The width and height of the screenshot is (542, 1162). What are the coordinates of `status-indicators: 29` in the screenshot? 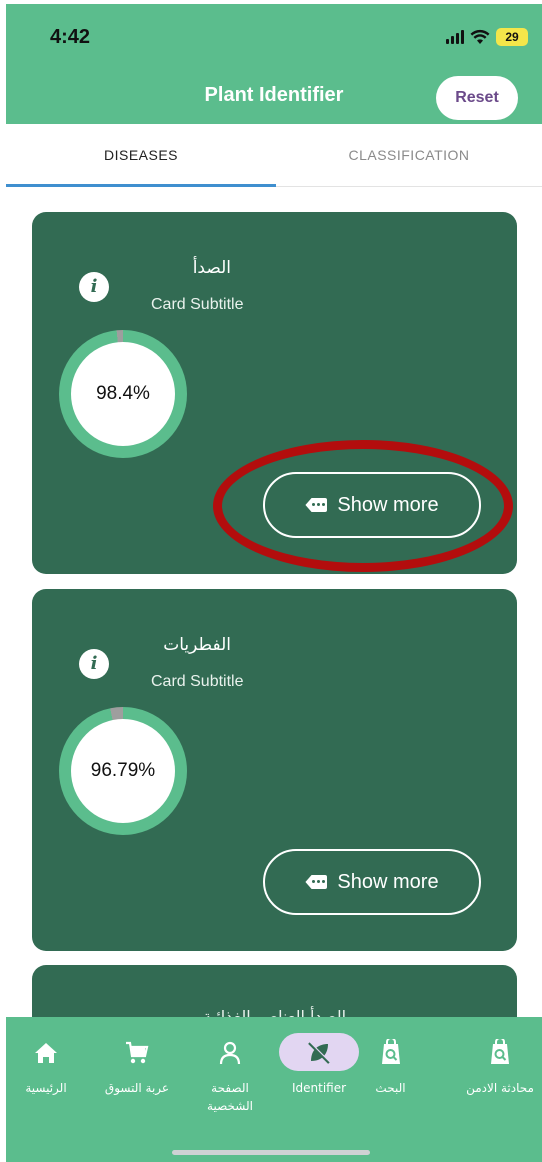 It's located at (487, 37).